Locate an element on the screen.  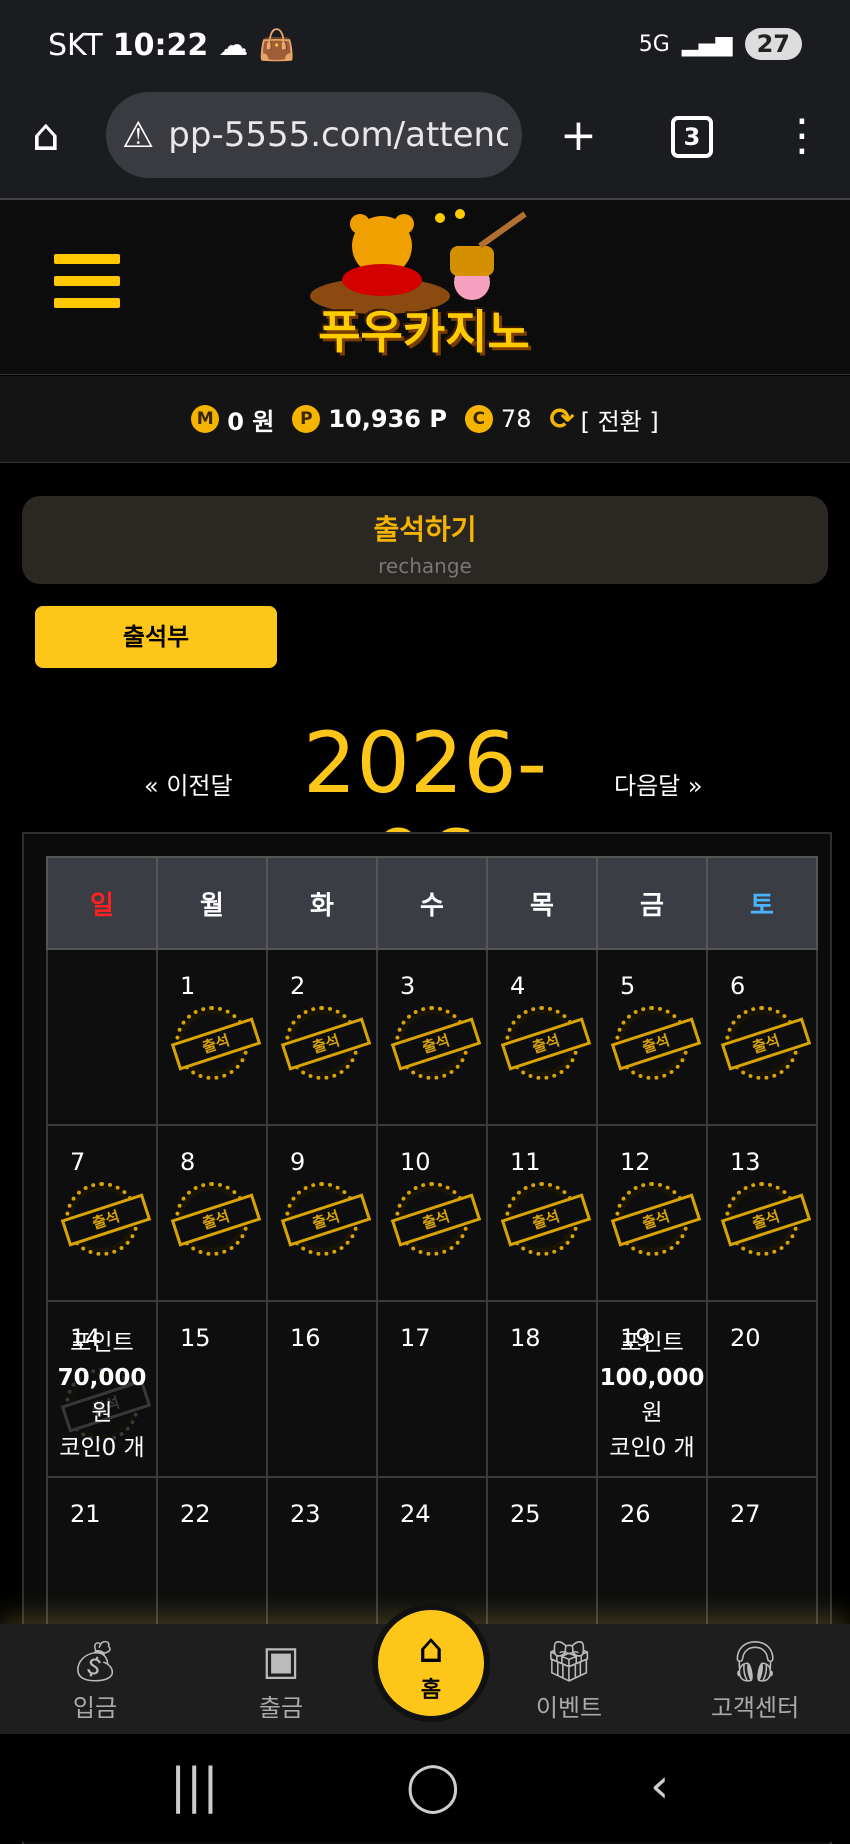
point-icon: P is located at coordinates (306, 419).